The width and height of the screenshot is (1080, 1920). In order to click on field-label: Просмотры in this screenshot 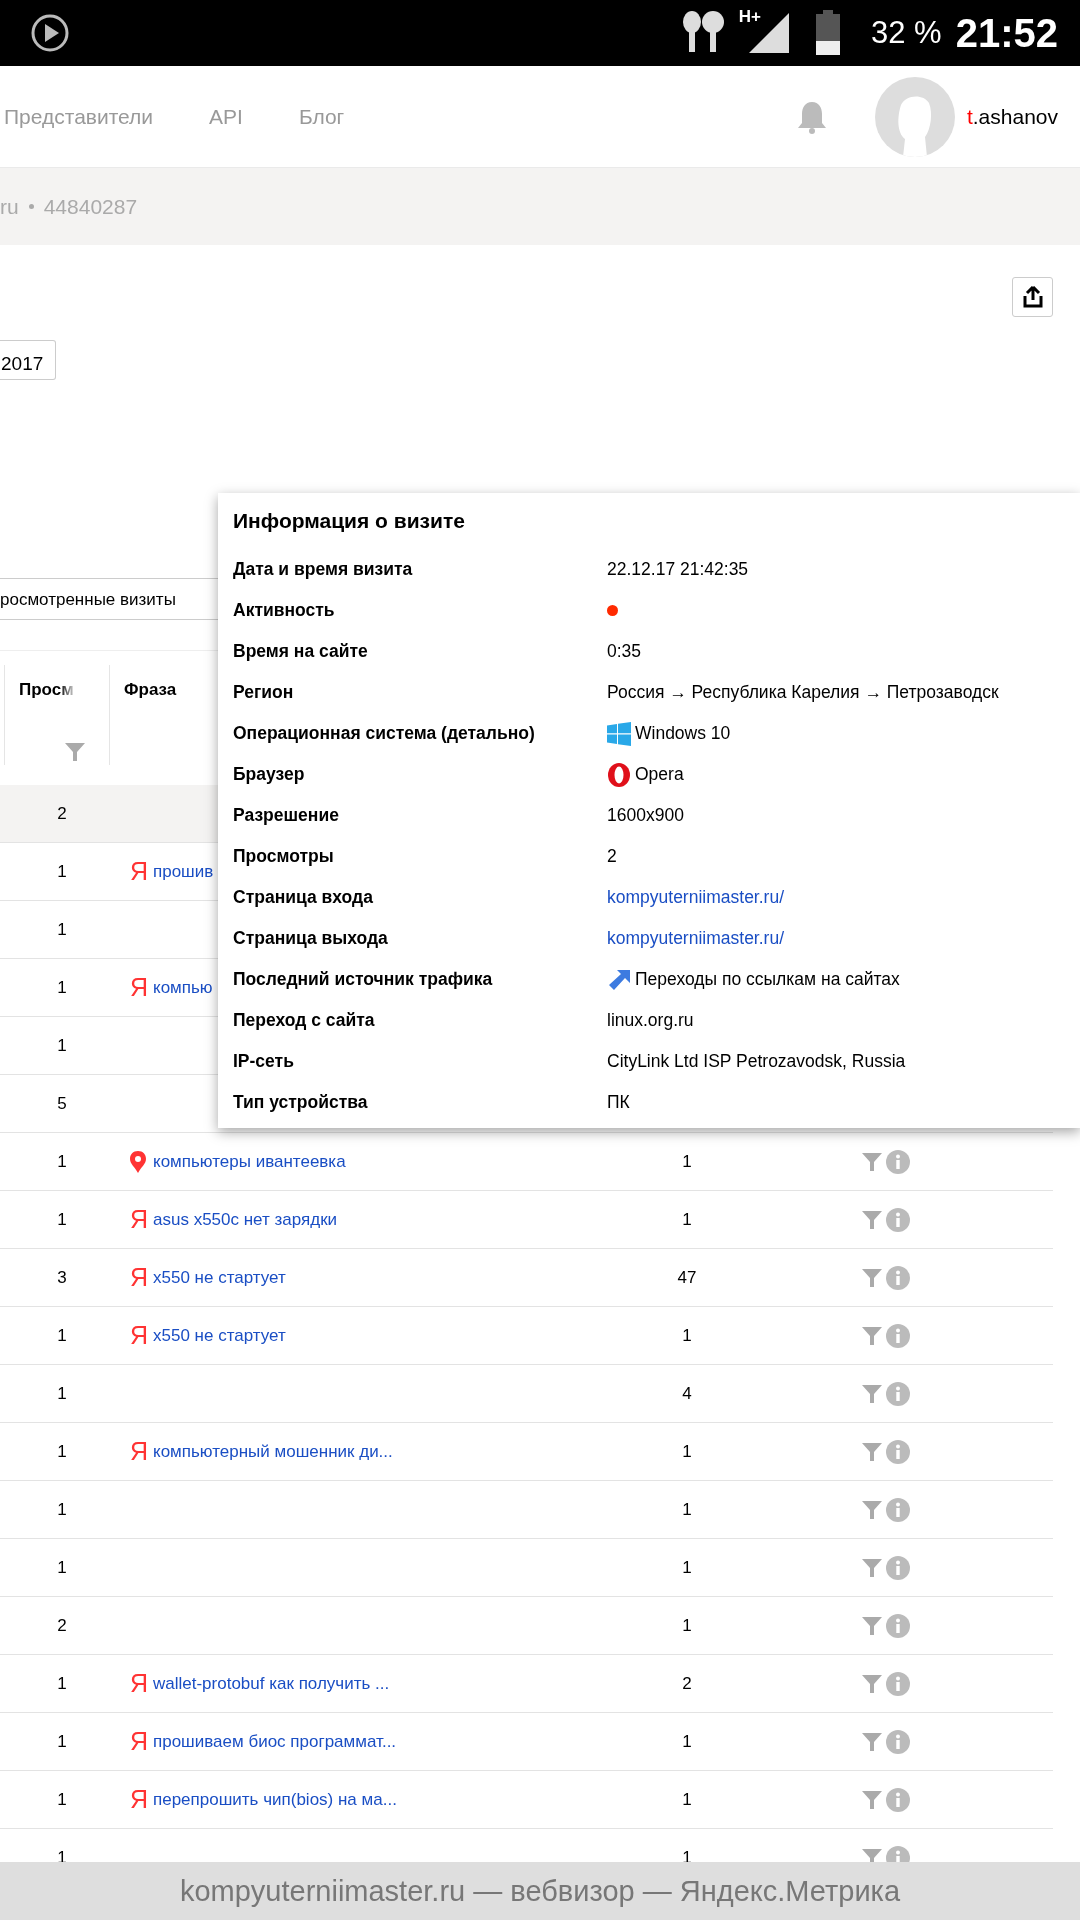, I will do `click(284, 856)`.